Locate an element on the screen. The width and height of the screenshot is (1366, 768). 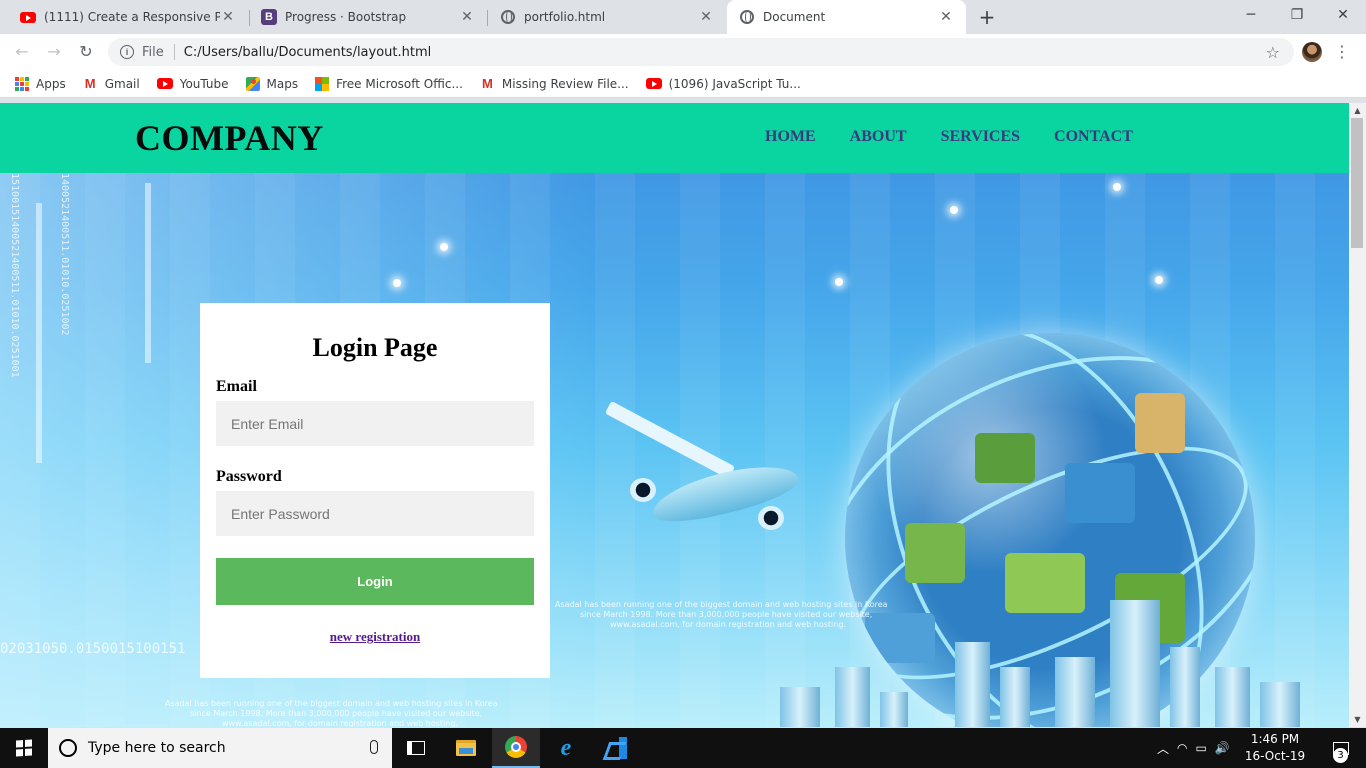
chrome-icon is located at coordinates (516, 747).